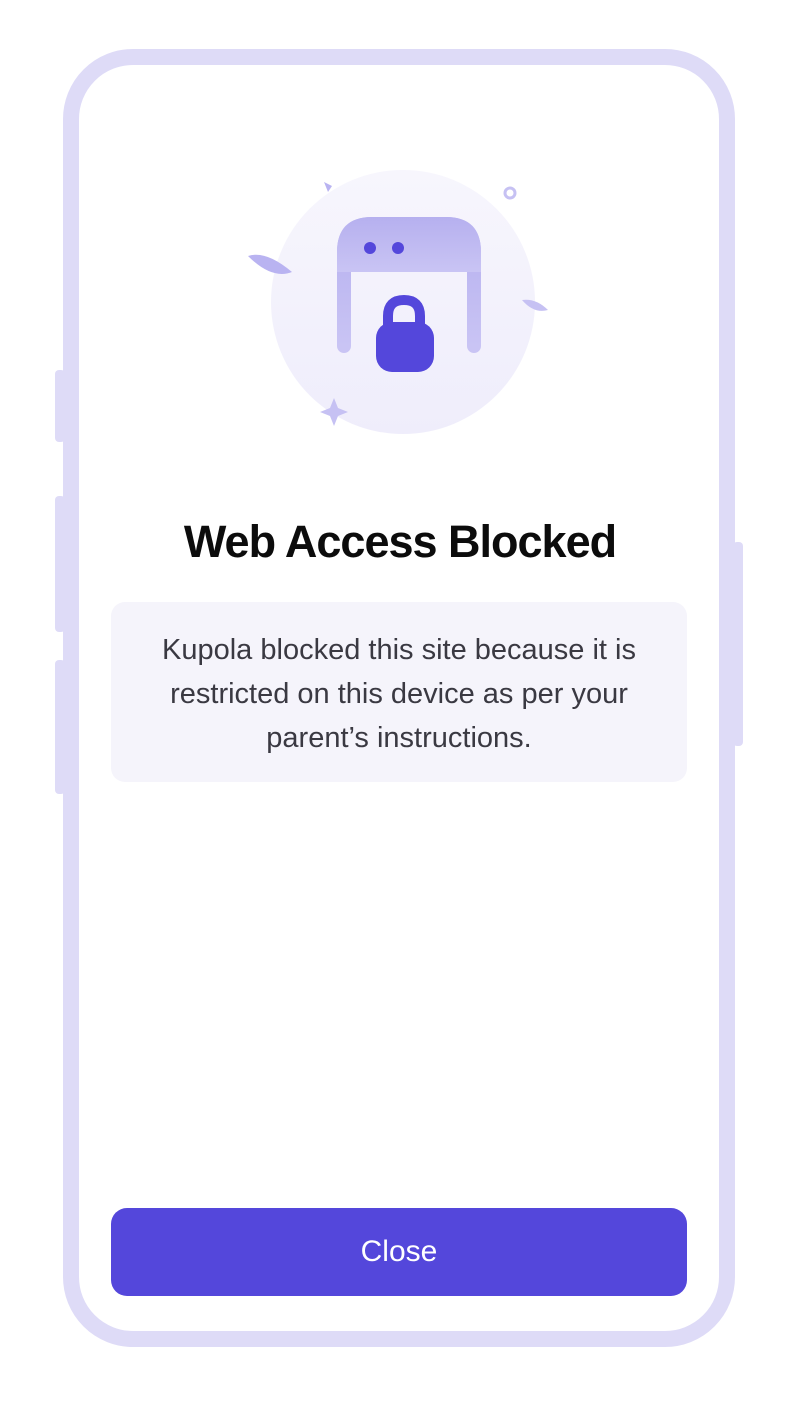 The width and height of the screenshot is (799, 1406). What do you see at coordinates (60, 564) in the screenshot?
I see `phone-volume-down-button` at bounding box center [60, 564].